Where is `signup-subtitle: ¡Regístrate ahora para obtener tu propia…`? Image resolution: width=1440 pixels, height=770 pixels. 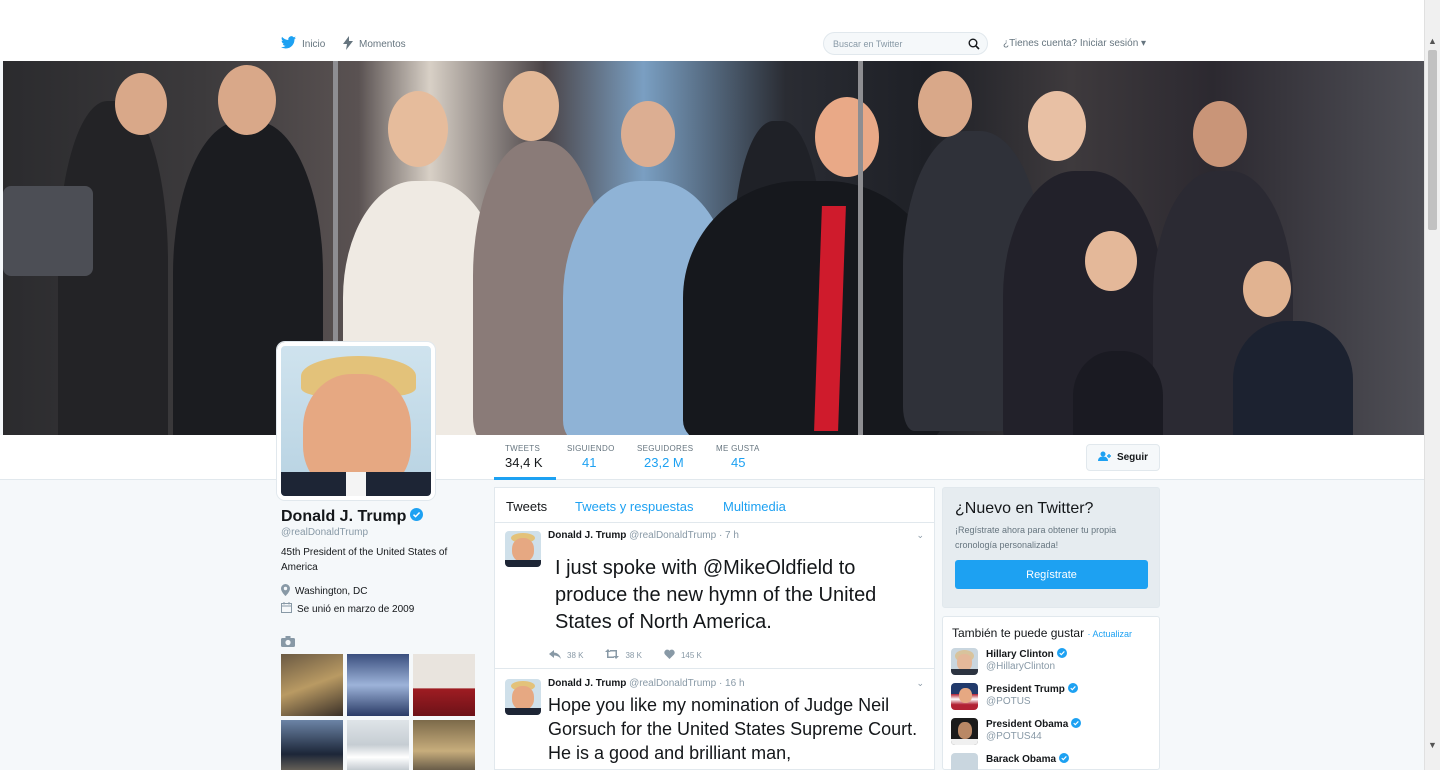 signup-subtitle: ¡Regístrate ahora para obtener tu propia… is located at coordinates (1036, 537).